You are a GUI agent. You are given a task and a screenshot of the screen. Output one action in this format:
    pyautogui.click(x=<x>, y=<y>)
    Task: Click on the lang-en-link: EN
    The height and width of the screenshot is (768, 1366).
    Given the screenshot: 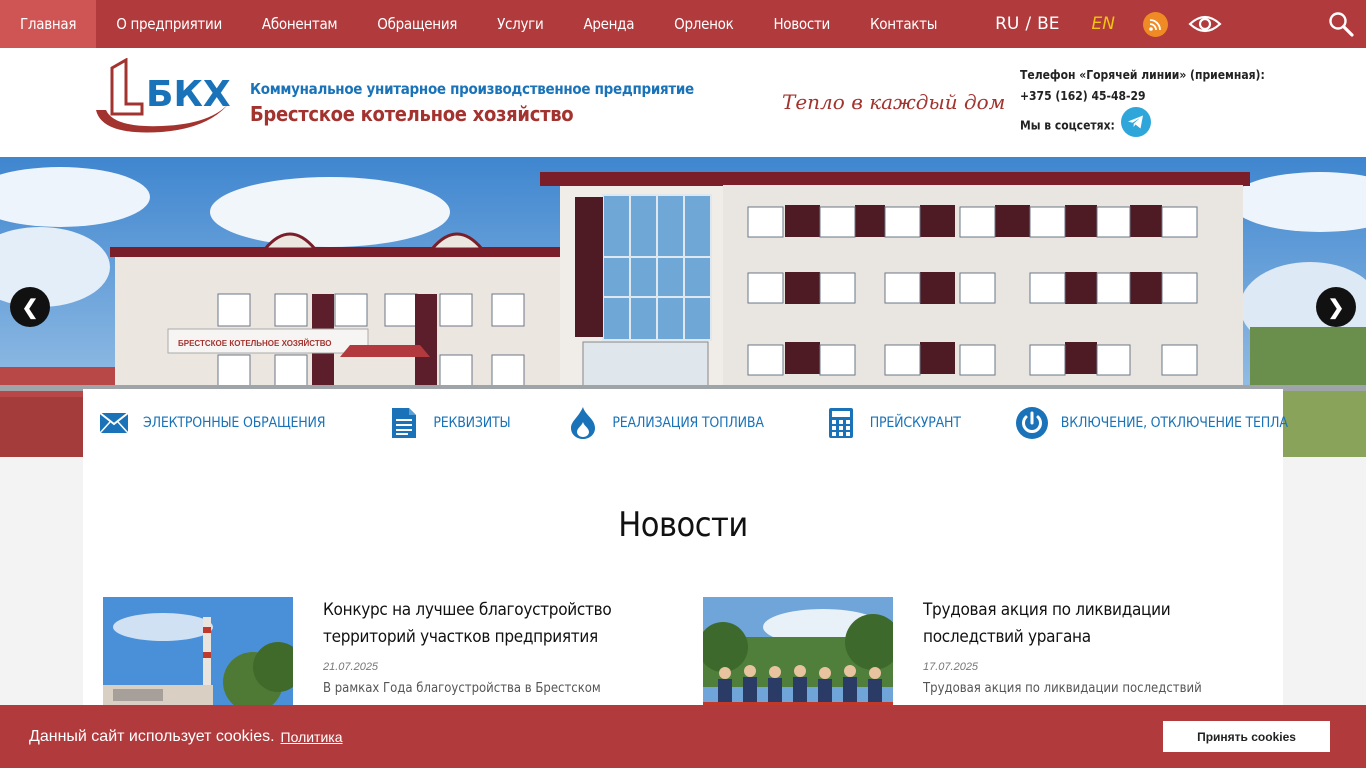 What is the action you would take?
    pyautogui.click(x=1102, y=24)
    